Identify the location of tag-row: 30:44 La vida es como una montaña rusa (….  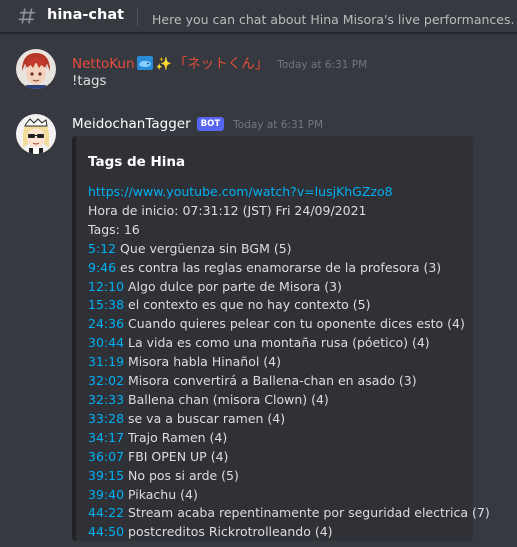
(280, 343).